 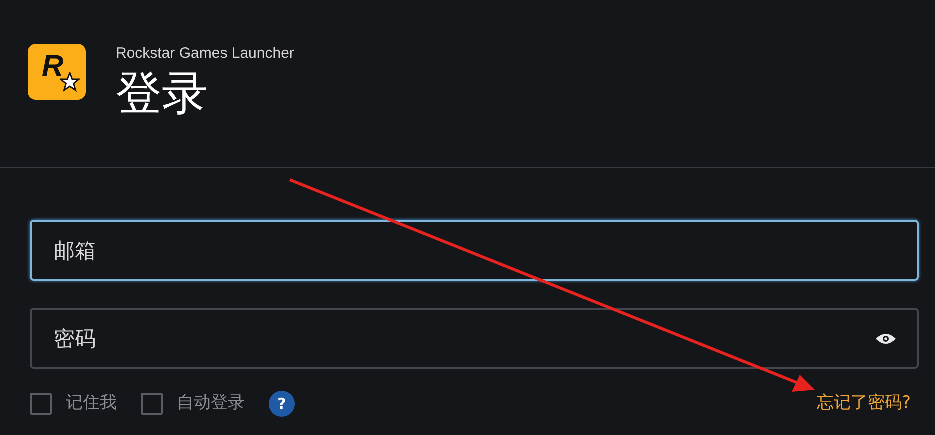 I want to click on forgot-password-link: 忘记了密码?, so click(x=863, y=404).